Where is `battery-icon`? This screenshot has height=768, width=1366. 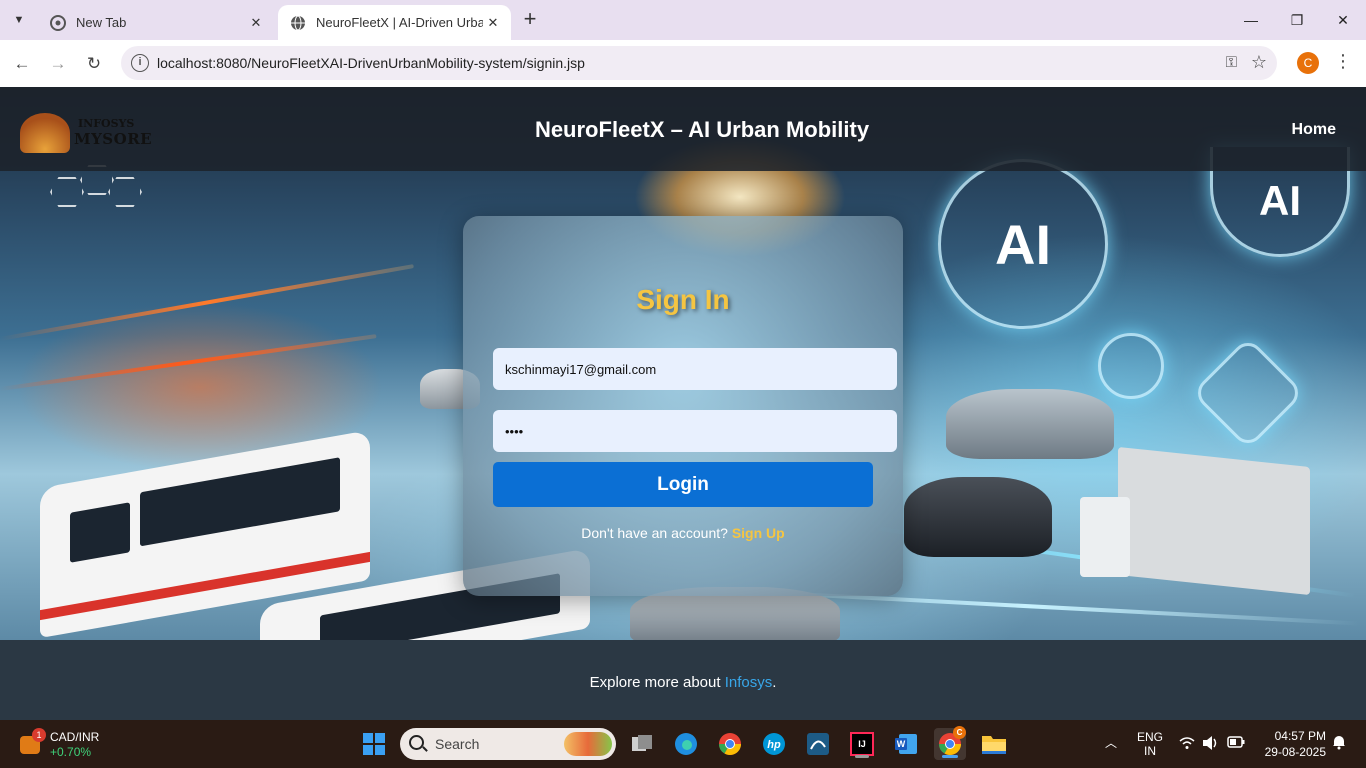 battery-icon is located at coordinates (1236, 743).